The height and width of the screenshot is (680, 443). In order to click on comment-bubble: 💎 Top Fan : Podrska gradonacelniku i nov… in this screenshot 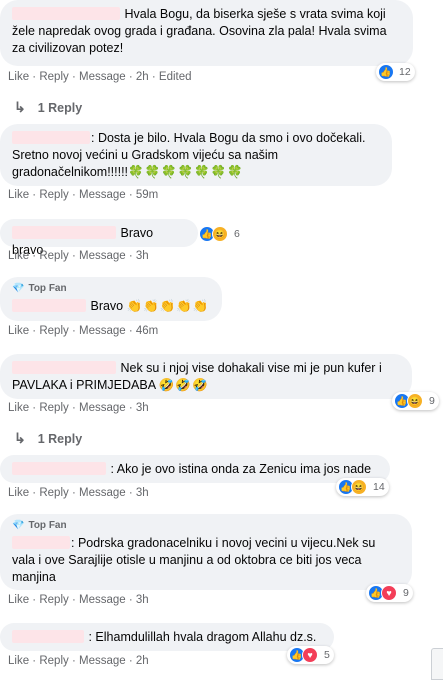, I will do `click(206, 552)`.